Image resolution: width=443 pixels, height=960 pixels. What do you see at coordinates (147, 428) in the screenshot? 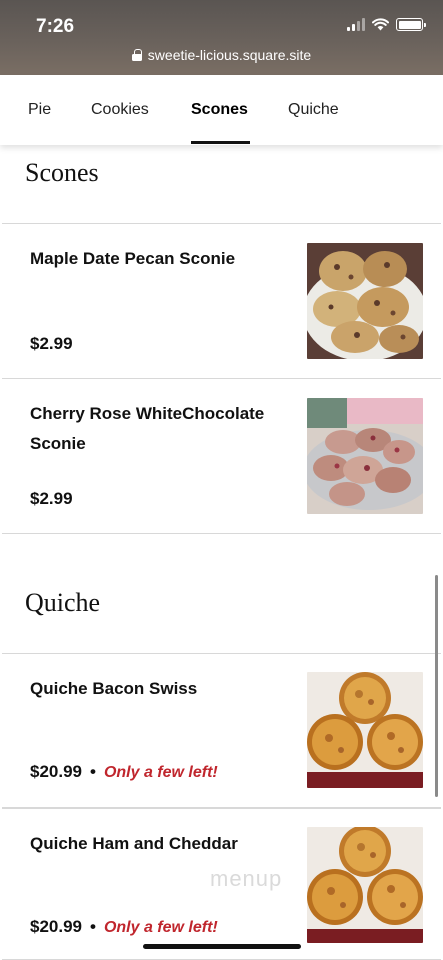
I see `item-name: Cherry Rose WhiteChocolate Sconie` at bounding box center [147, 428].